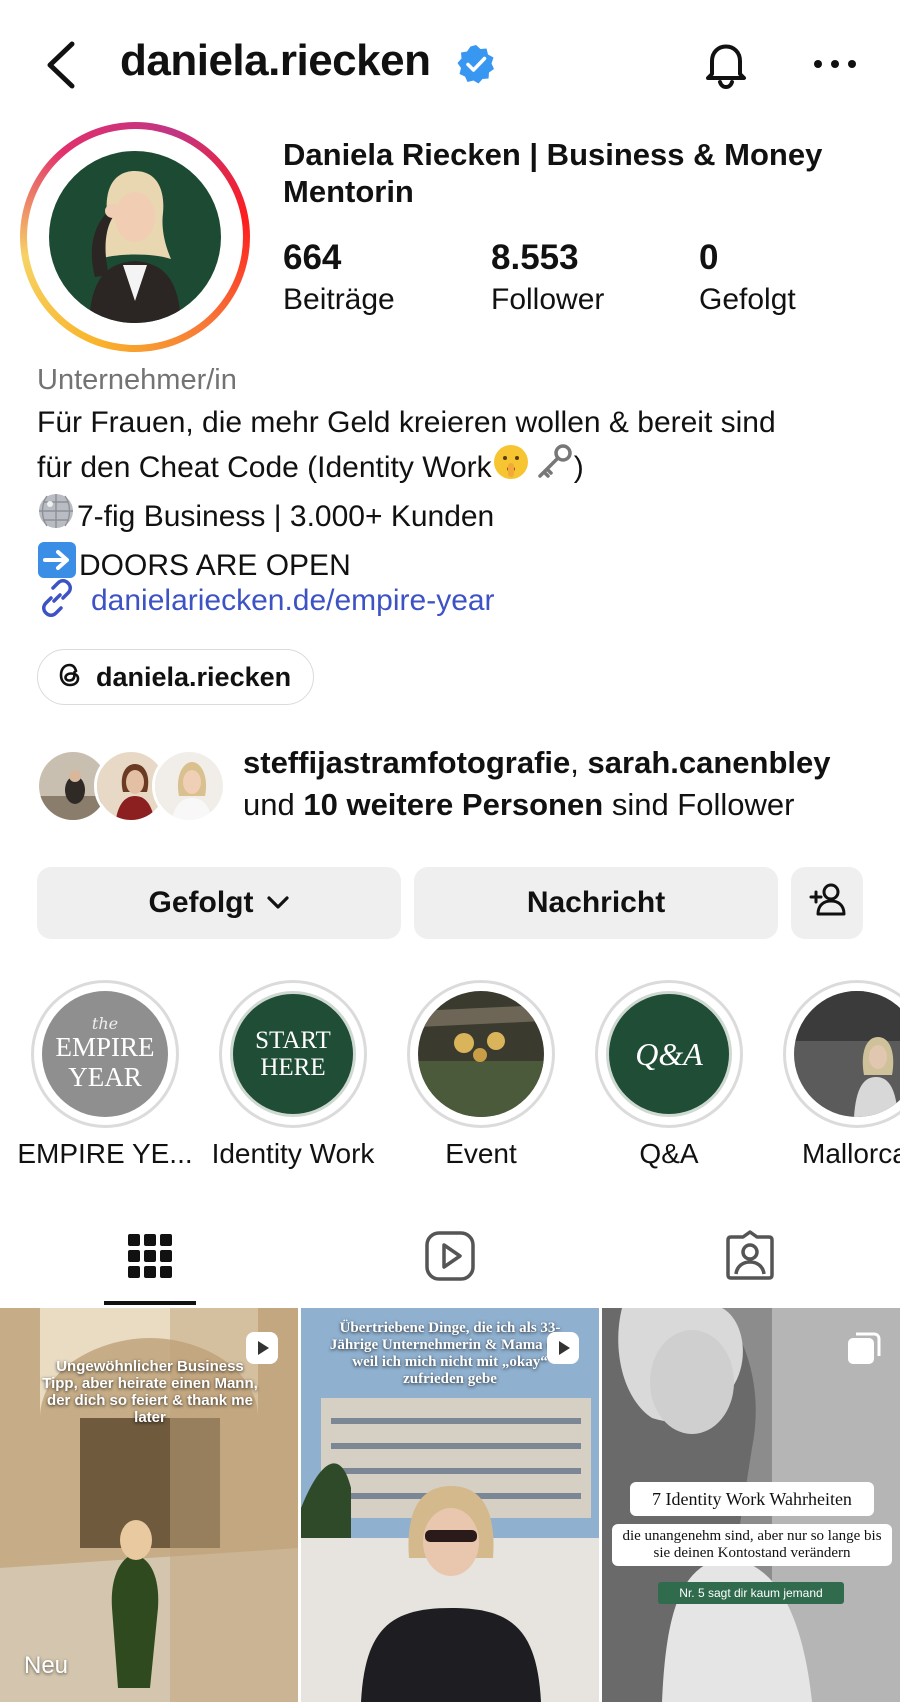 The width and height of the screenshot is (900, 1702). I want to click on mutual-follower-avatar, so click(189, 786).